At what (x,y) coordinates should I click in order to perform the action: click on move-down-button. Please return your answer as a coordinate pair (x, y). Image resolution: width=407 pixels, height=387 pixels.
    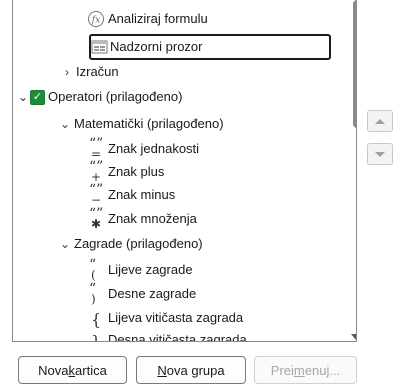
    Looking at the image, I should click on (380, 154).